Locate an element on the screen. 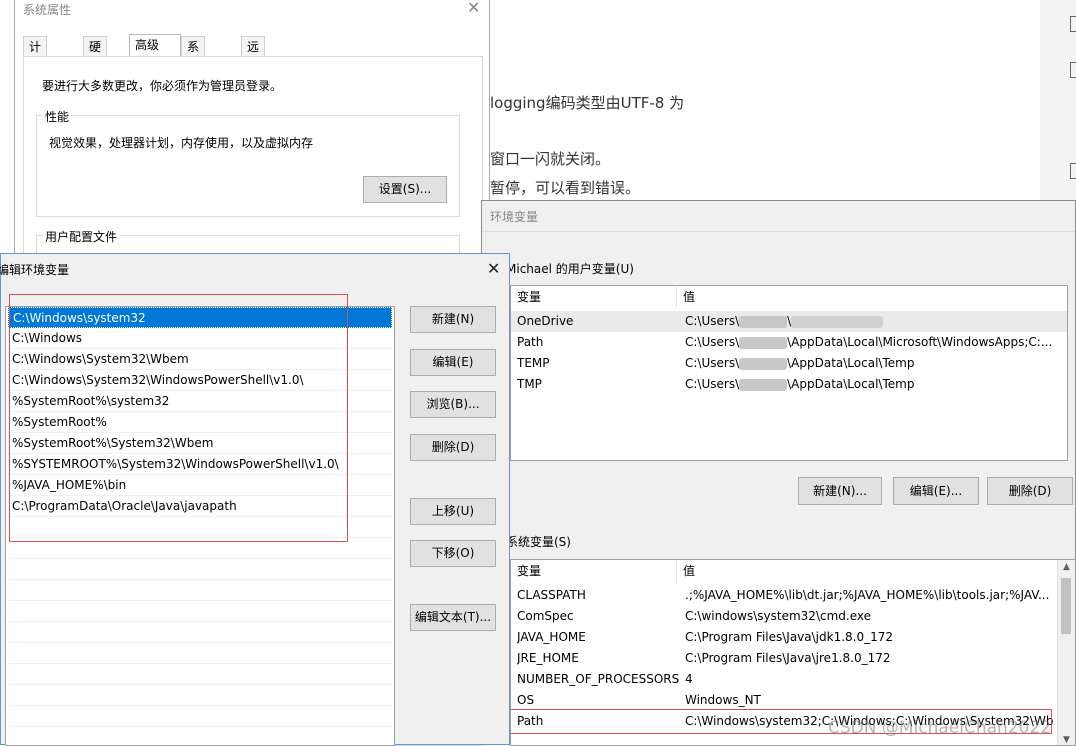  table-row: ComSpec C:\windows\system32\cmd.exe is located at coordinates (793, 616).